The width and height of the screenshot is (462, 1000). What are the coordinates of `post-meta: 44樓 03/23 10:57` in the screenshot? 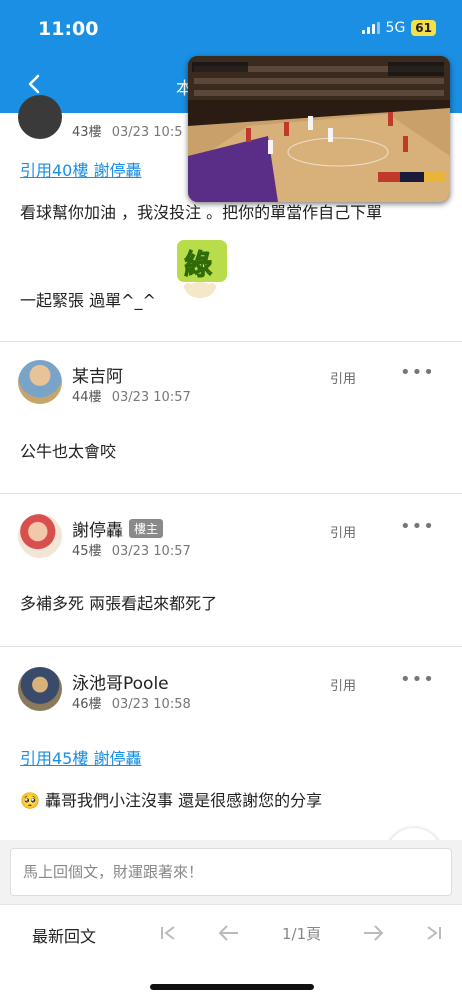 It's located at (131, 395).